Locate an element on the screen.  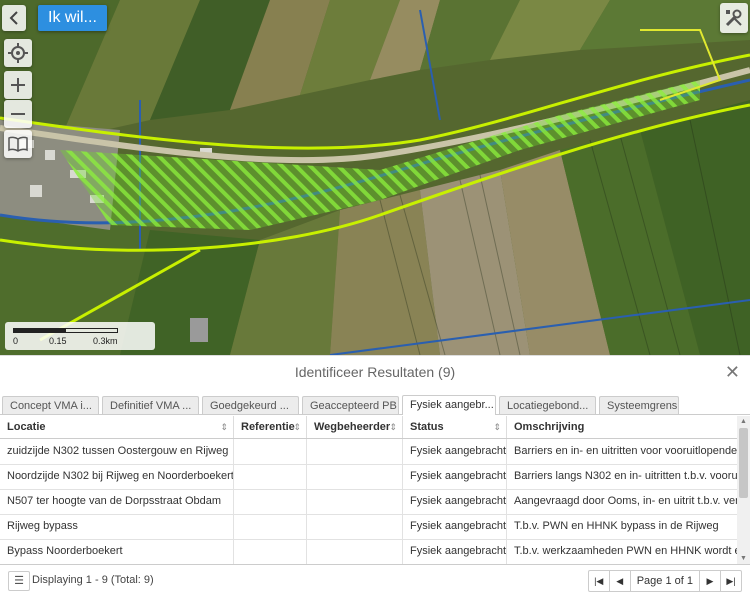
column-label: Omschrijving is located at coordinates (549, 427).